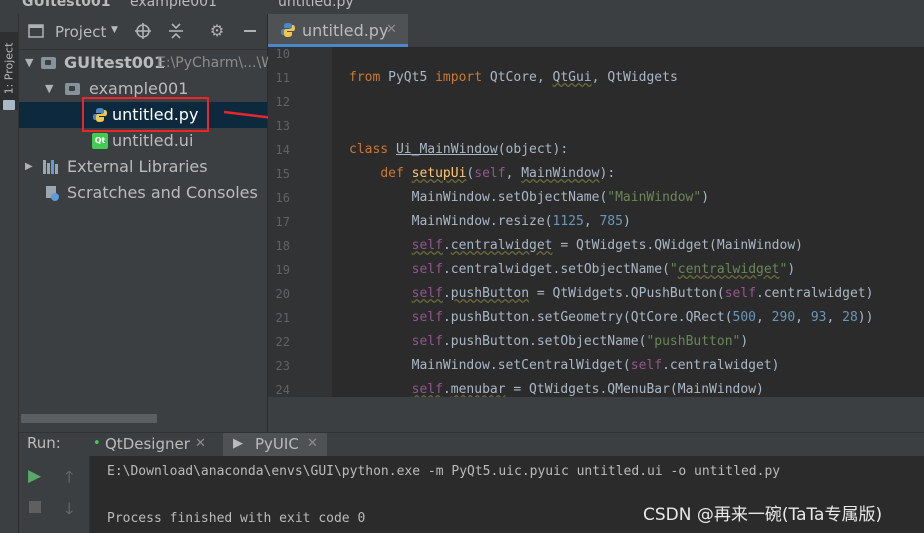 The height and width of the screenshot is (533, 924). Describe the element at coordinates (250, 31) in the screenshot. I see `hide-panel-icon` at that location.